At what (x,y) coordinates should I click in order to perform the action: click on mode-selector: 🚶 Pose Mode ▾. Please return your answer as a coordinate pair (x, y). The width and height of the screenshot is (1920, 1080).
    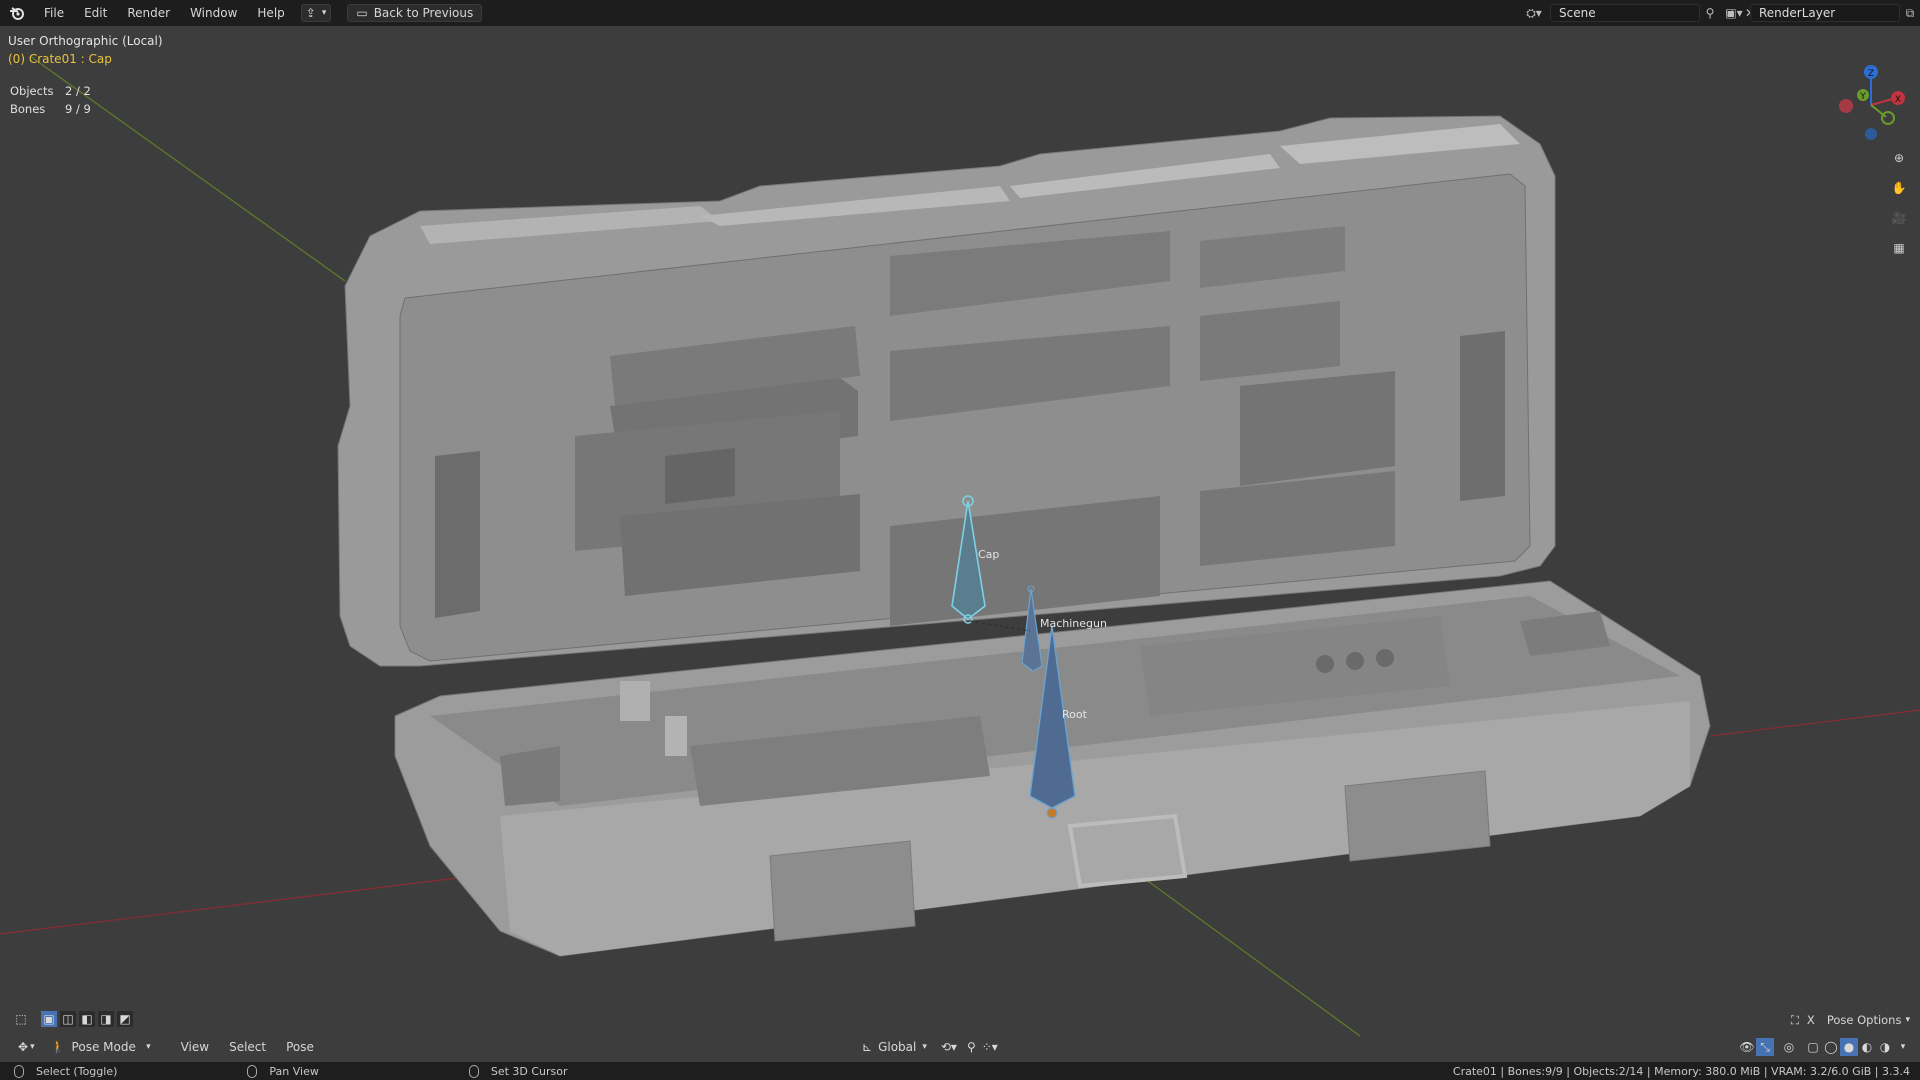
    Looking at the image, I should click on (101, 1047).